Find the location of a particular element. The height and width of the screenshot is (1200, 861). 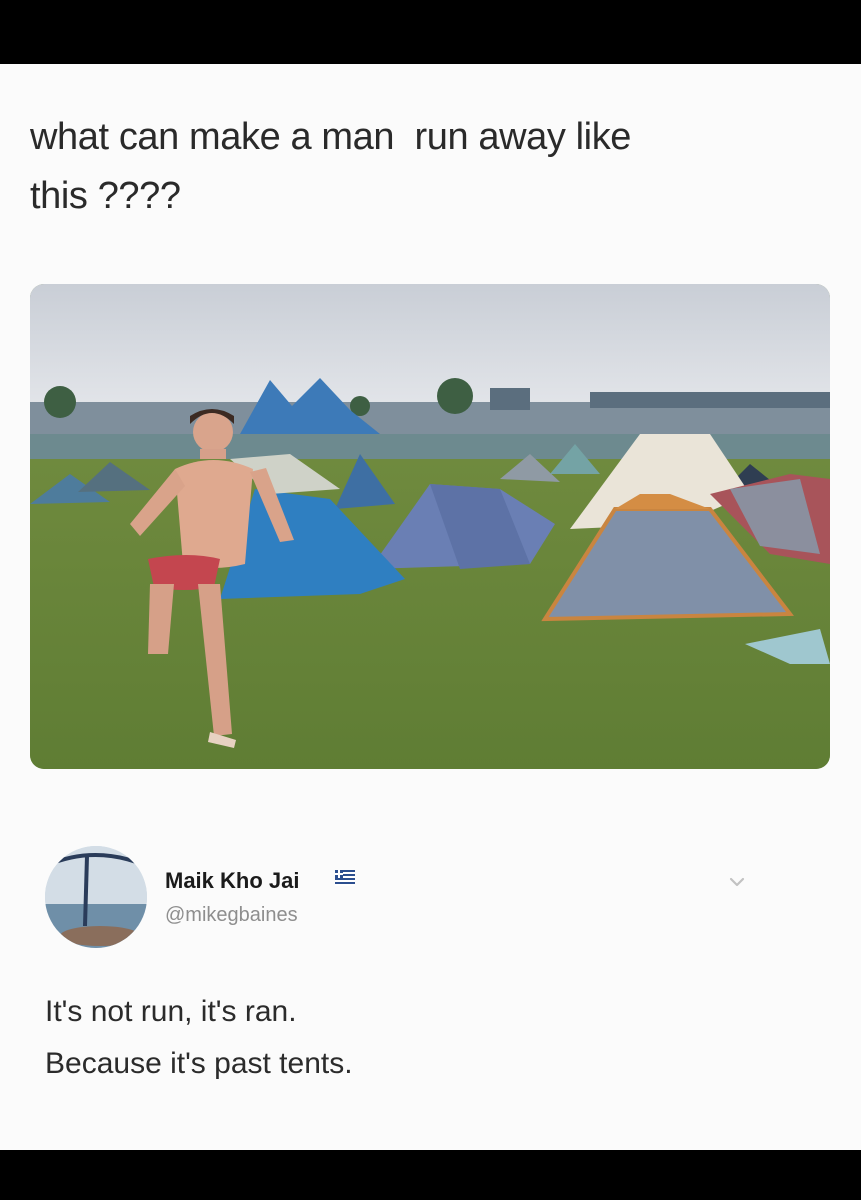

greek-flag-icon is located at coordinates (345, 878).